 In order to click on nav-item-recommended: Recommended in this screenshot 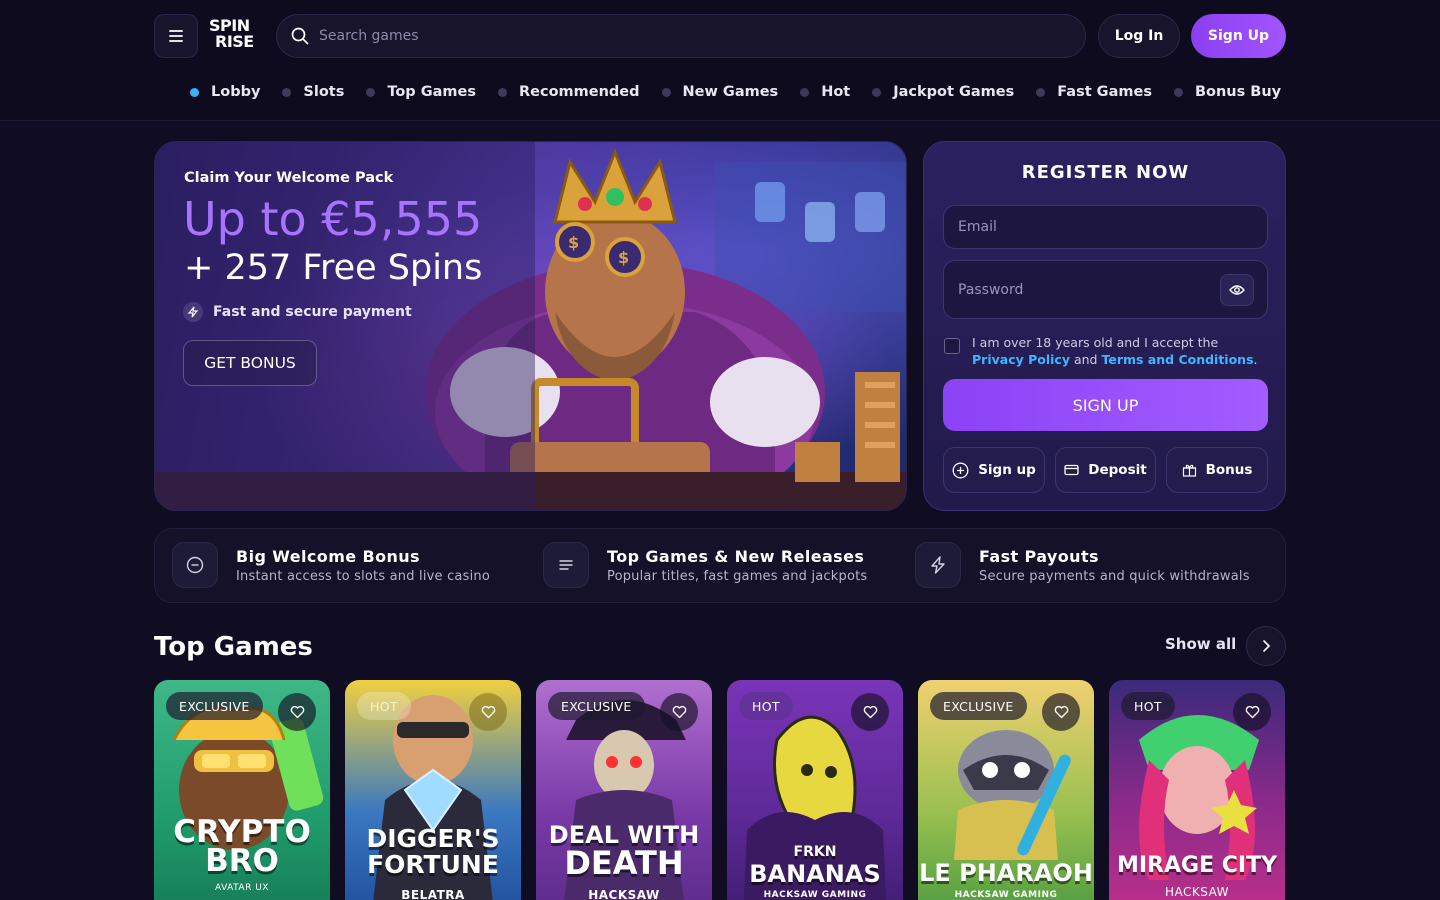, I will do `click(568, 92)`.